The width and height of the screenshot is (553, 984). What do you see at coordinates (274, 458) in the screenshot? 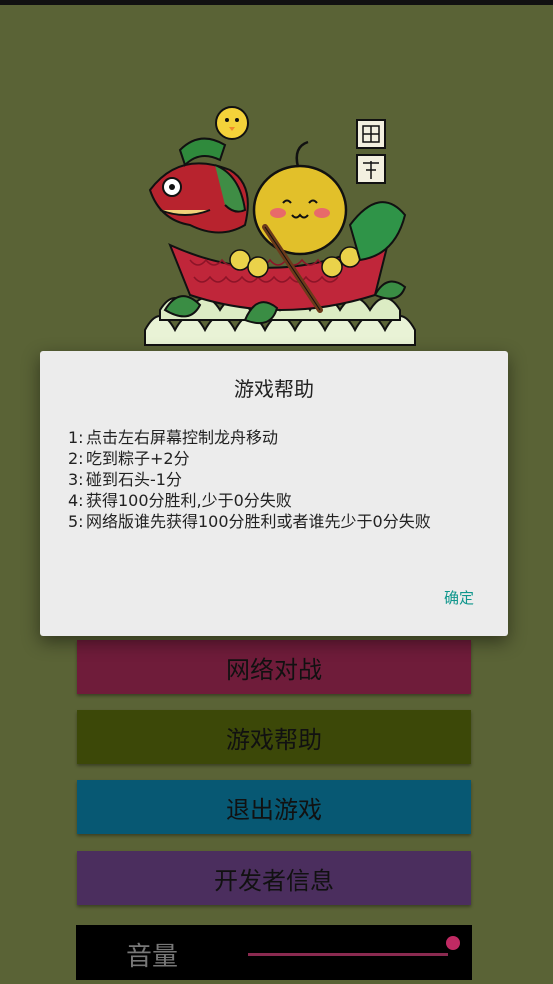
I see `list-item: 2: 吃到粽子+2分` at bounding box center [274, 458].